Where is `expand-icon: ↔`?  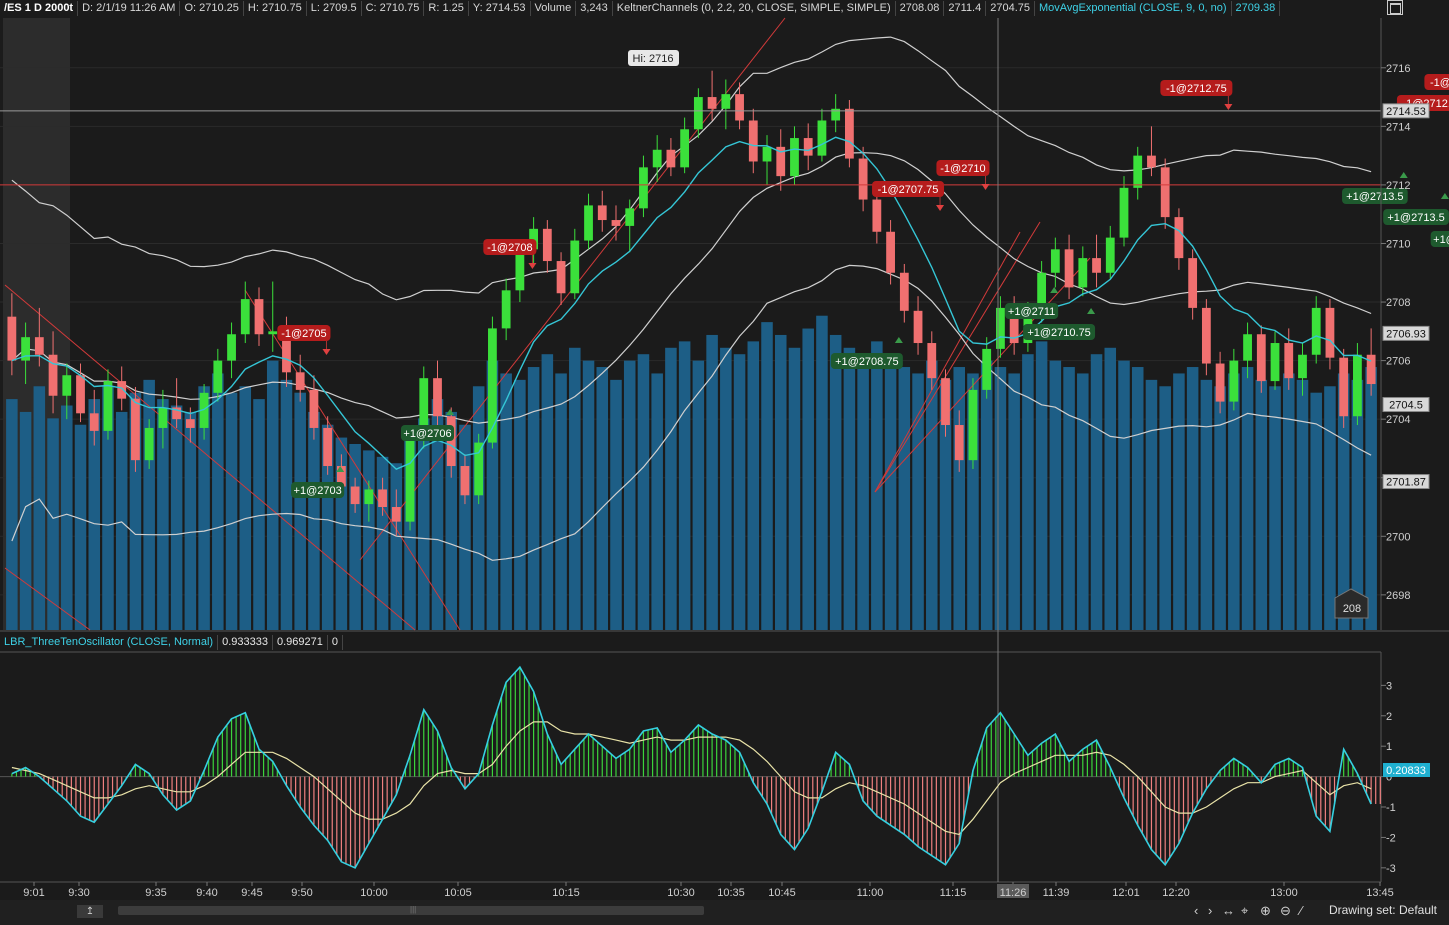 expand-icon: ↔ is located at coordinates (1228, 910).